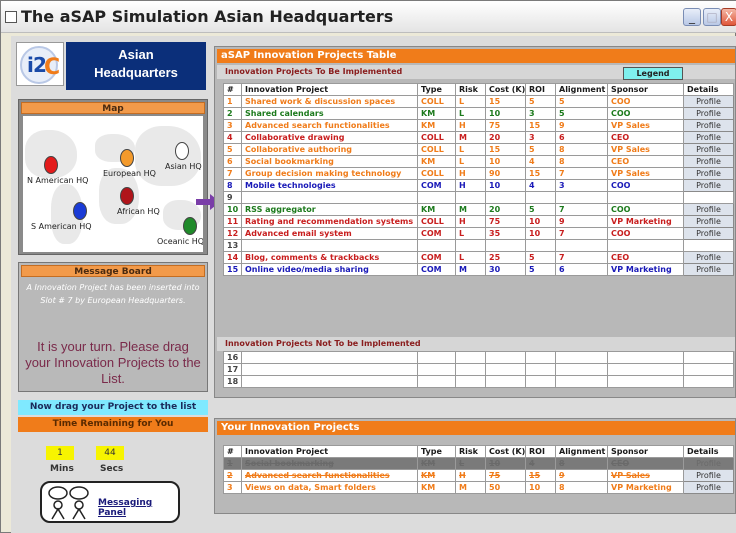  Describe the element at coordinates (51, 165) in the screenshot. I see `n-american-hq-marker` at that location.